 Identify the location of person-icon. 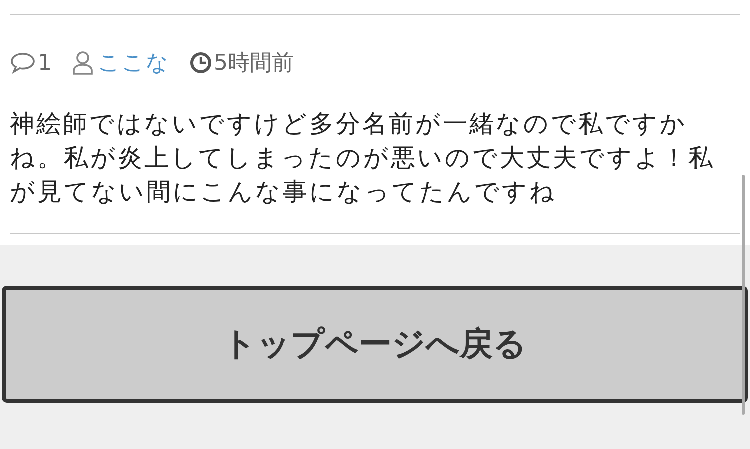
(83, 63).